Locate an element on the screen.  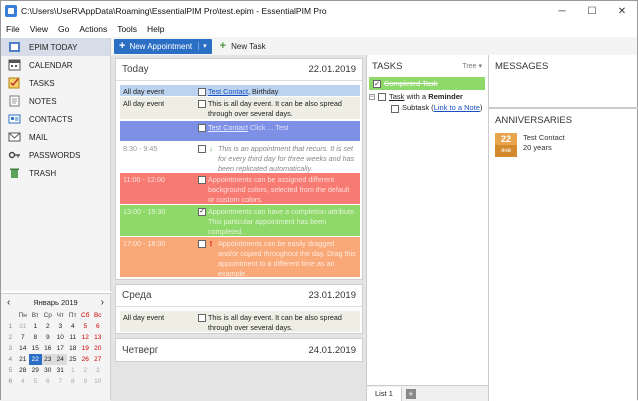
collapse-toggle: − is located at coordinates (372, 96).